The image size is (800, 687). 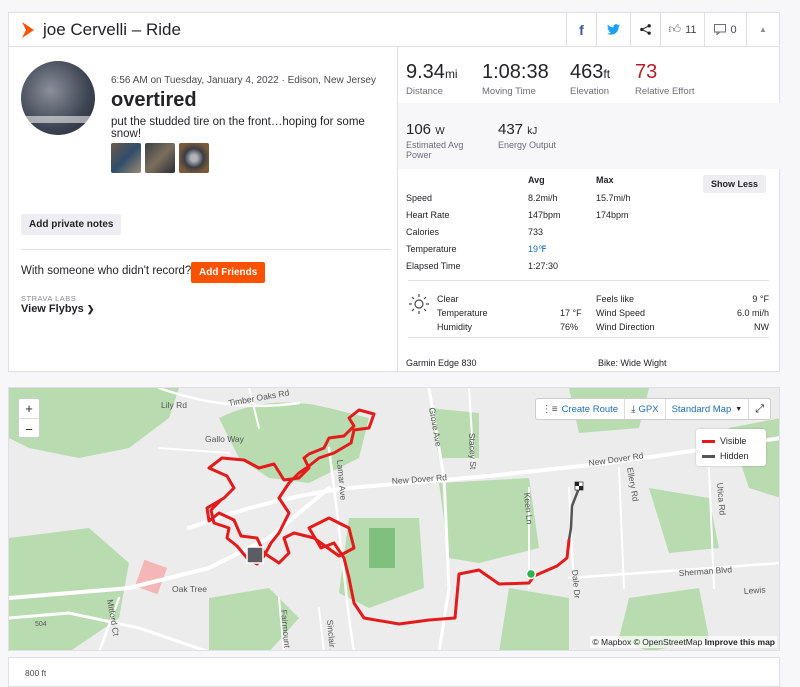 I want to click on row-label: Speed, so click(x=419, y=198).